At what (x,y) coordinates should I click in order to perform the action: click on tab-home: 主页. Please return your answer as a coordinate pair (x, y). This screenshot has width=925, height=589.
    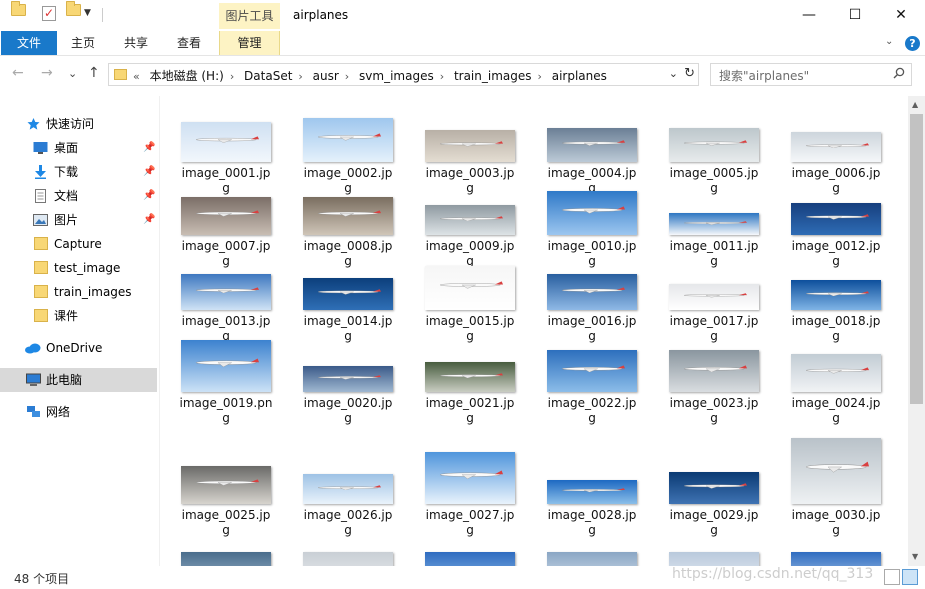
    Looking at the image, I should click on (83, 43).